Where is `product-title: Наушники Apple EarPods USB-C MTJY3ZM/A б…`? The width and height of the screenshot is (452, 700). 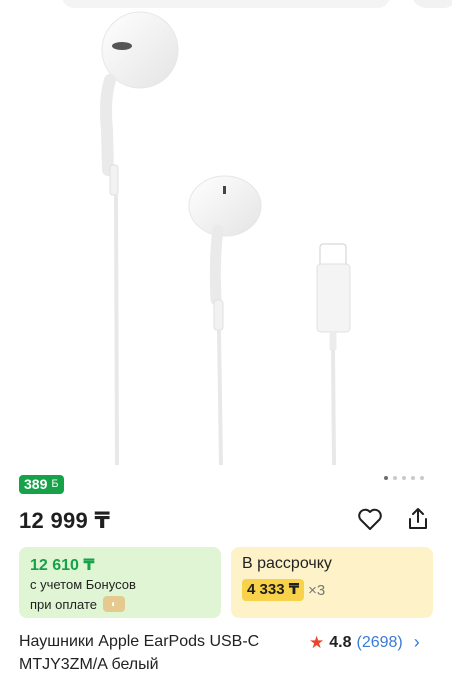
product-title: Наушники Apple EarPods USB-C MTJY3ZM/A б… is located at coordinates (139, 653).